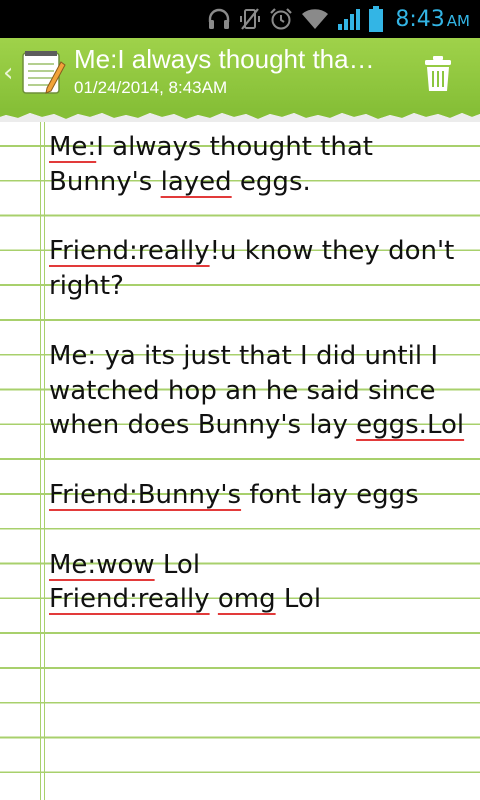 The height and width of the screenshot is (800, 480). I want to click on note-paragraph: Friend:really omg Lol, so click(264, 599).